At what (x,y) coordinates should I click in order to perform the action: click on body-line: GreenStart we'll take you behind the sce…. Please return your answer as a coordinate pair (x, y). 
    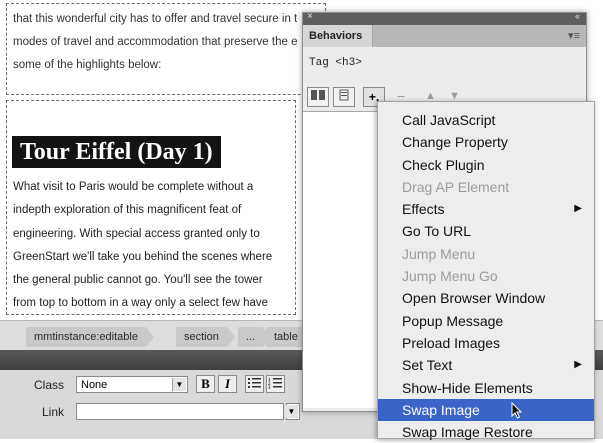
    Looking at the image, I should click on (143, 256).